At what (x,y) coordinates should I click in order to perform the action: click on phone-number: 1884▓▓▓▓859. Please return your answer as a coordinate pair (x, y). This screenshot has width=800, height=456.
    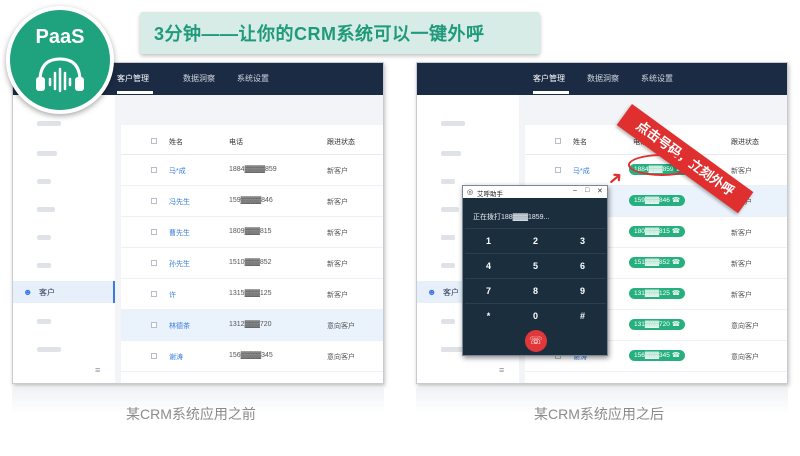
    Looking at the image, I should click on (253, 169).